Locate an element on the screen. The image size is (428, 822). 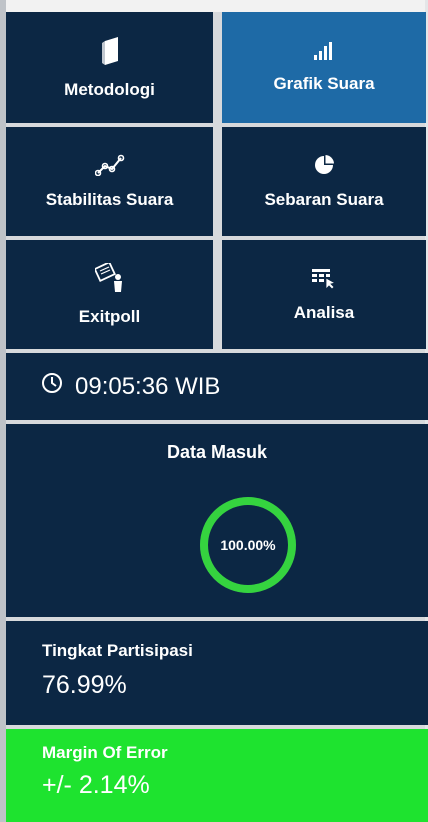
menu-label: Metodologi is located at coordinates (109, 89).